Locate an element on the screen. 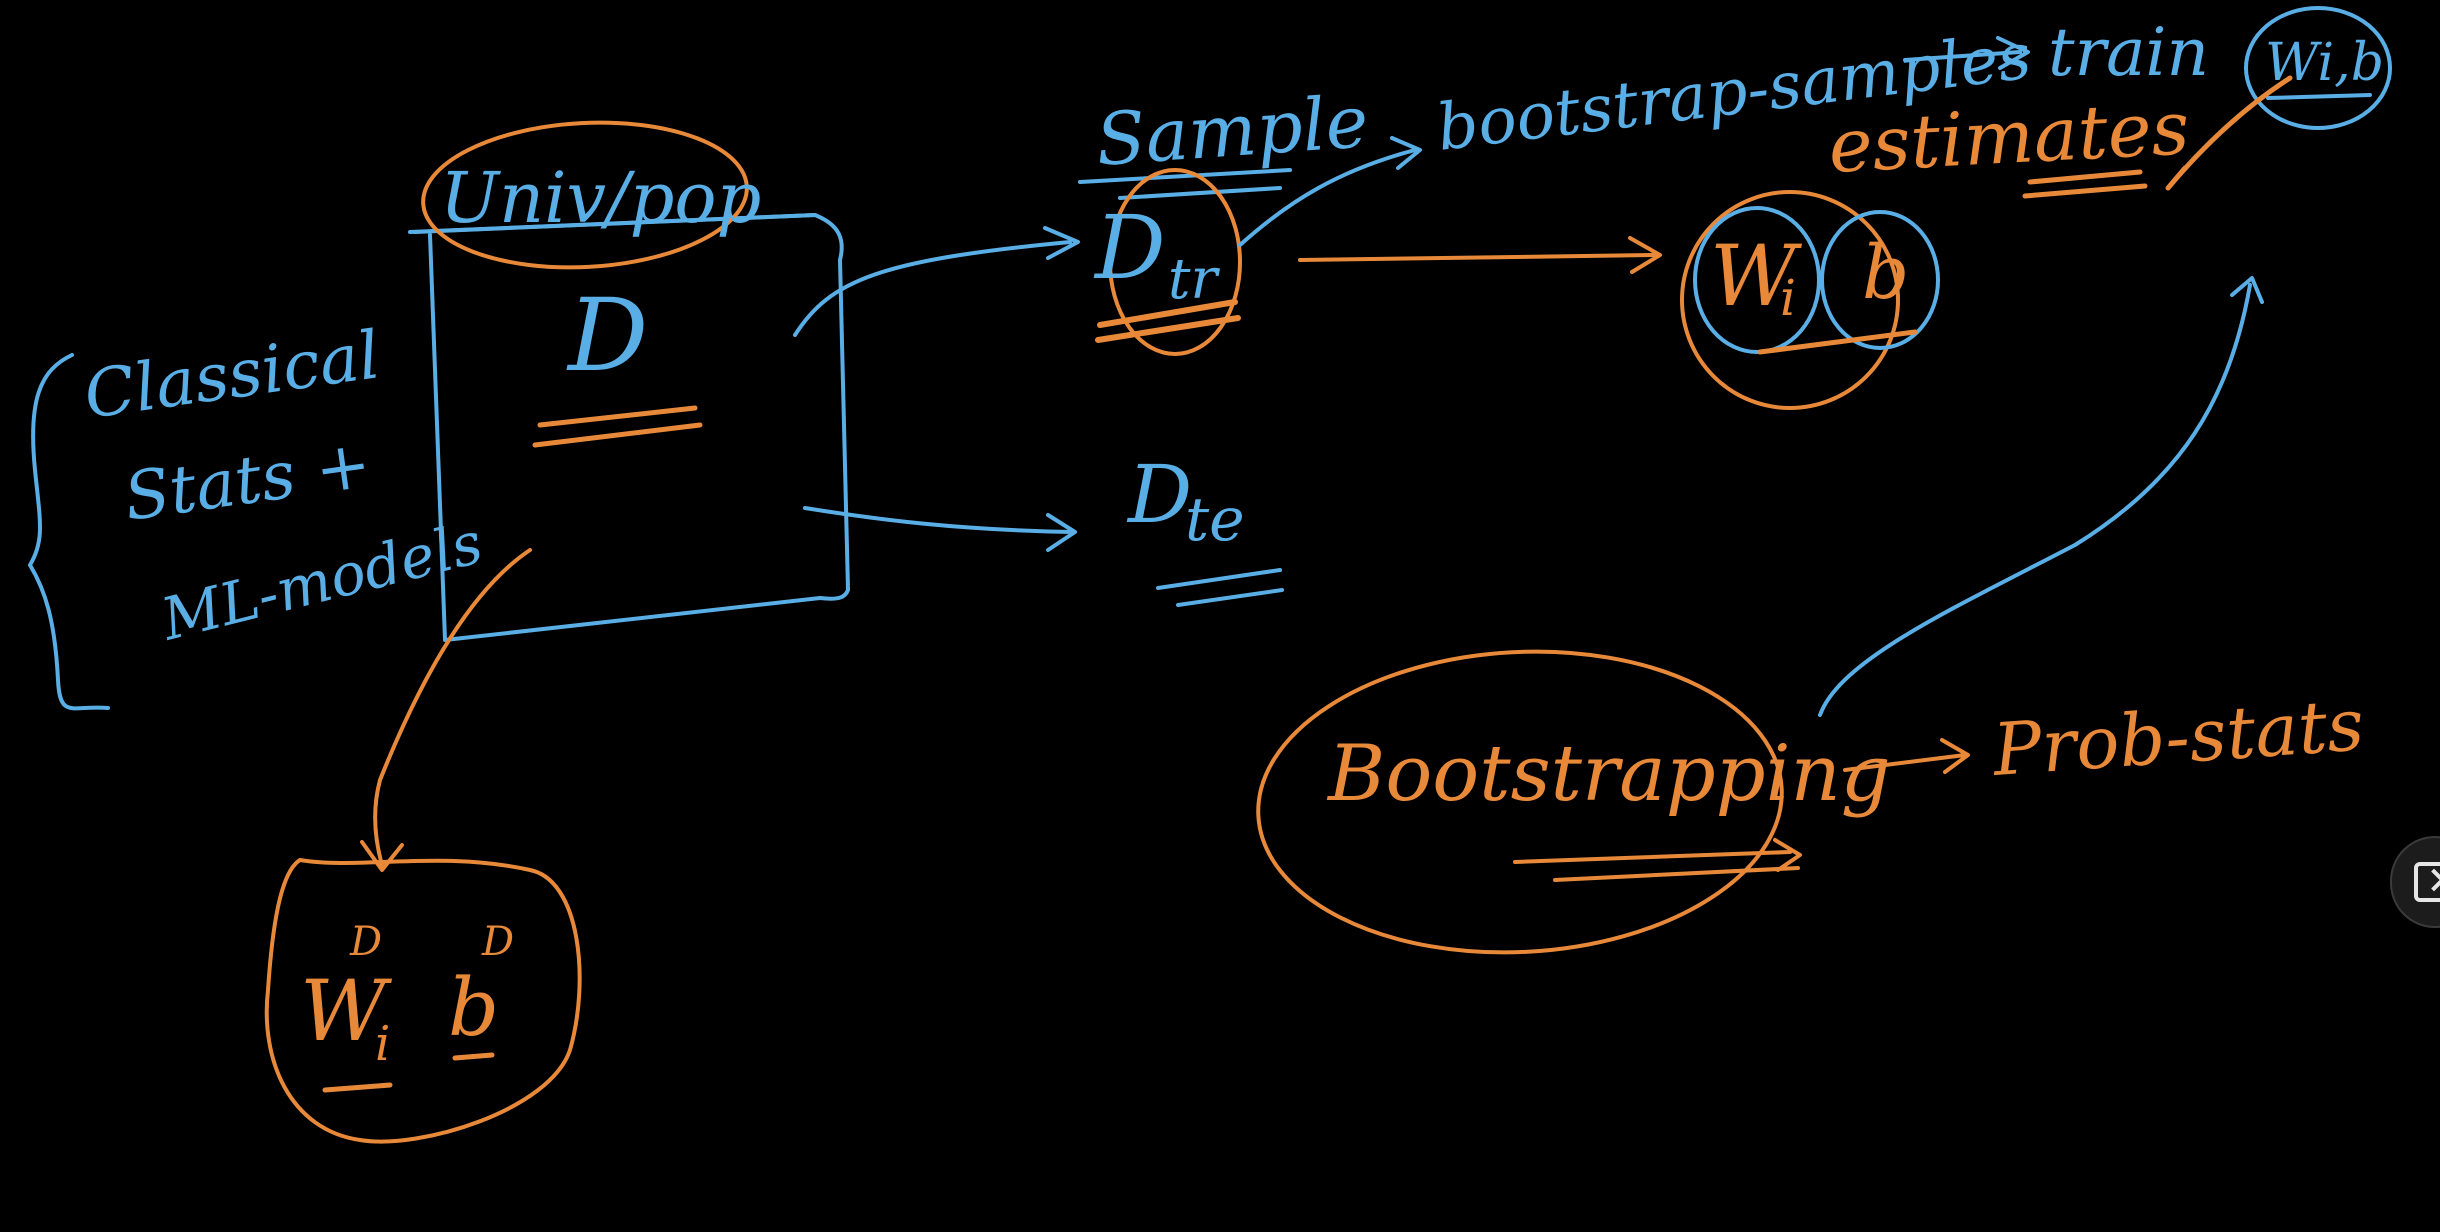  label-prob-stats: Prob-stats is located at coordinates (2177, 737).